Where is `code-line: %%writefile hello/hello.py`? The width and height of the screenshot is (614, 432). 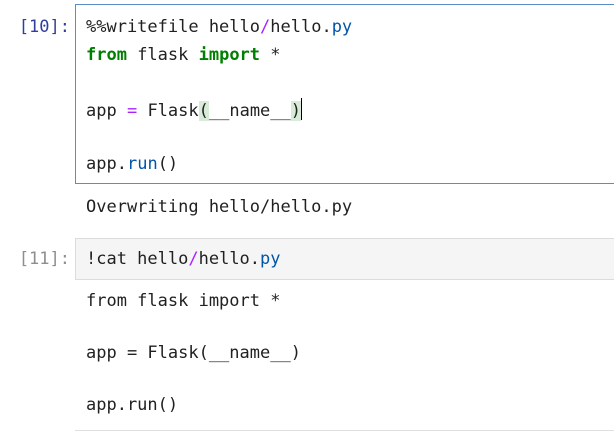
code-line: %%writefile hello/hello.py is located at coordinates (219, 27).